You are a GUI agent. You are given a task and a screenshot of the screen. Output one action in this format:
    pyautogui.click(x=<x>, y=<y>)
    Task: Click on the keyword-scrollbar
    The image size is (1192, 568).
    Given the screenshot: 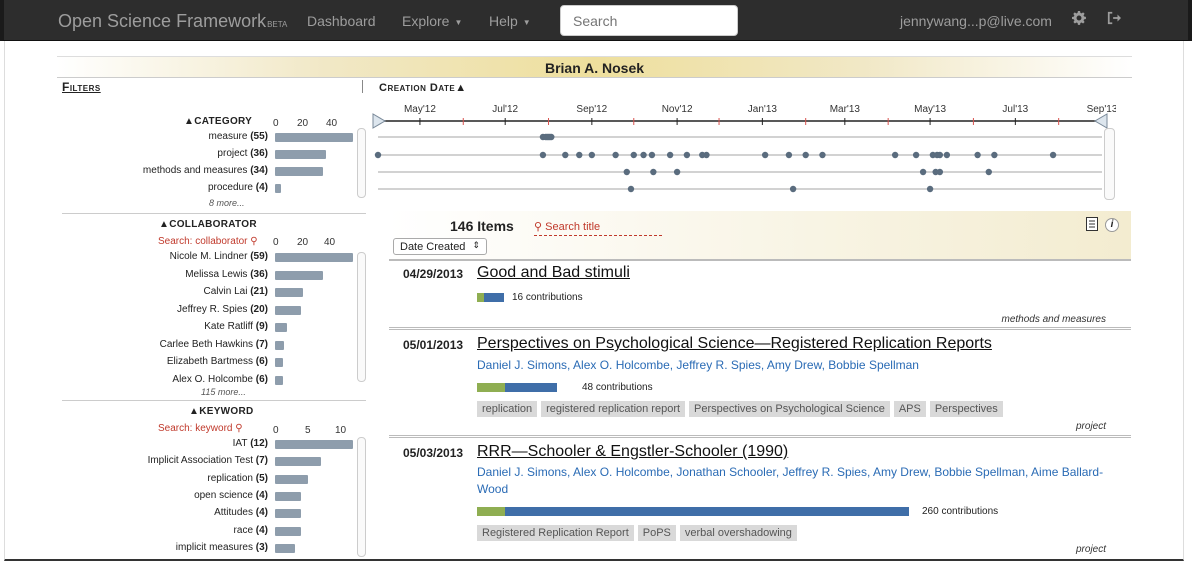 What is the action you would take?
    pyautogui.click(x=361, y=497)
    